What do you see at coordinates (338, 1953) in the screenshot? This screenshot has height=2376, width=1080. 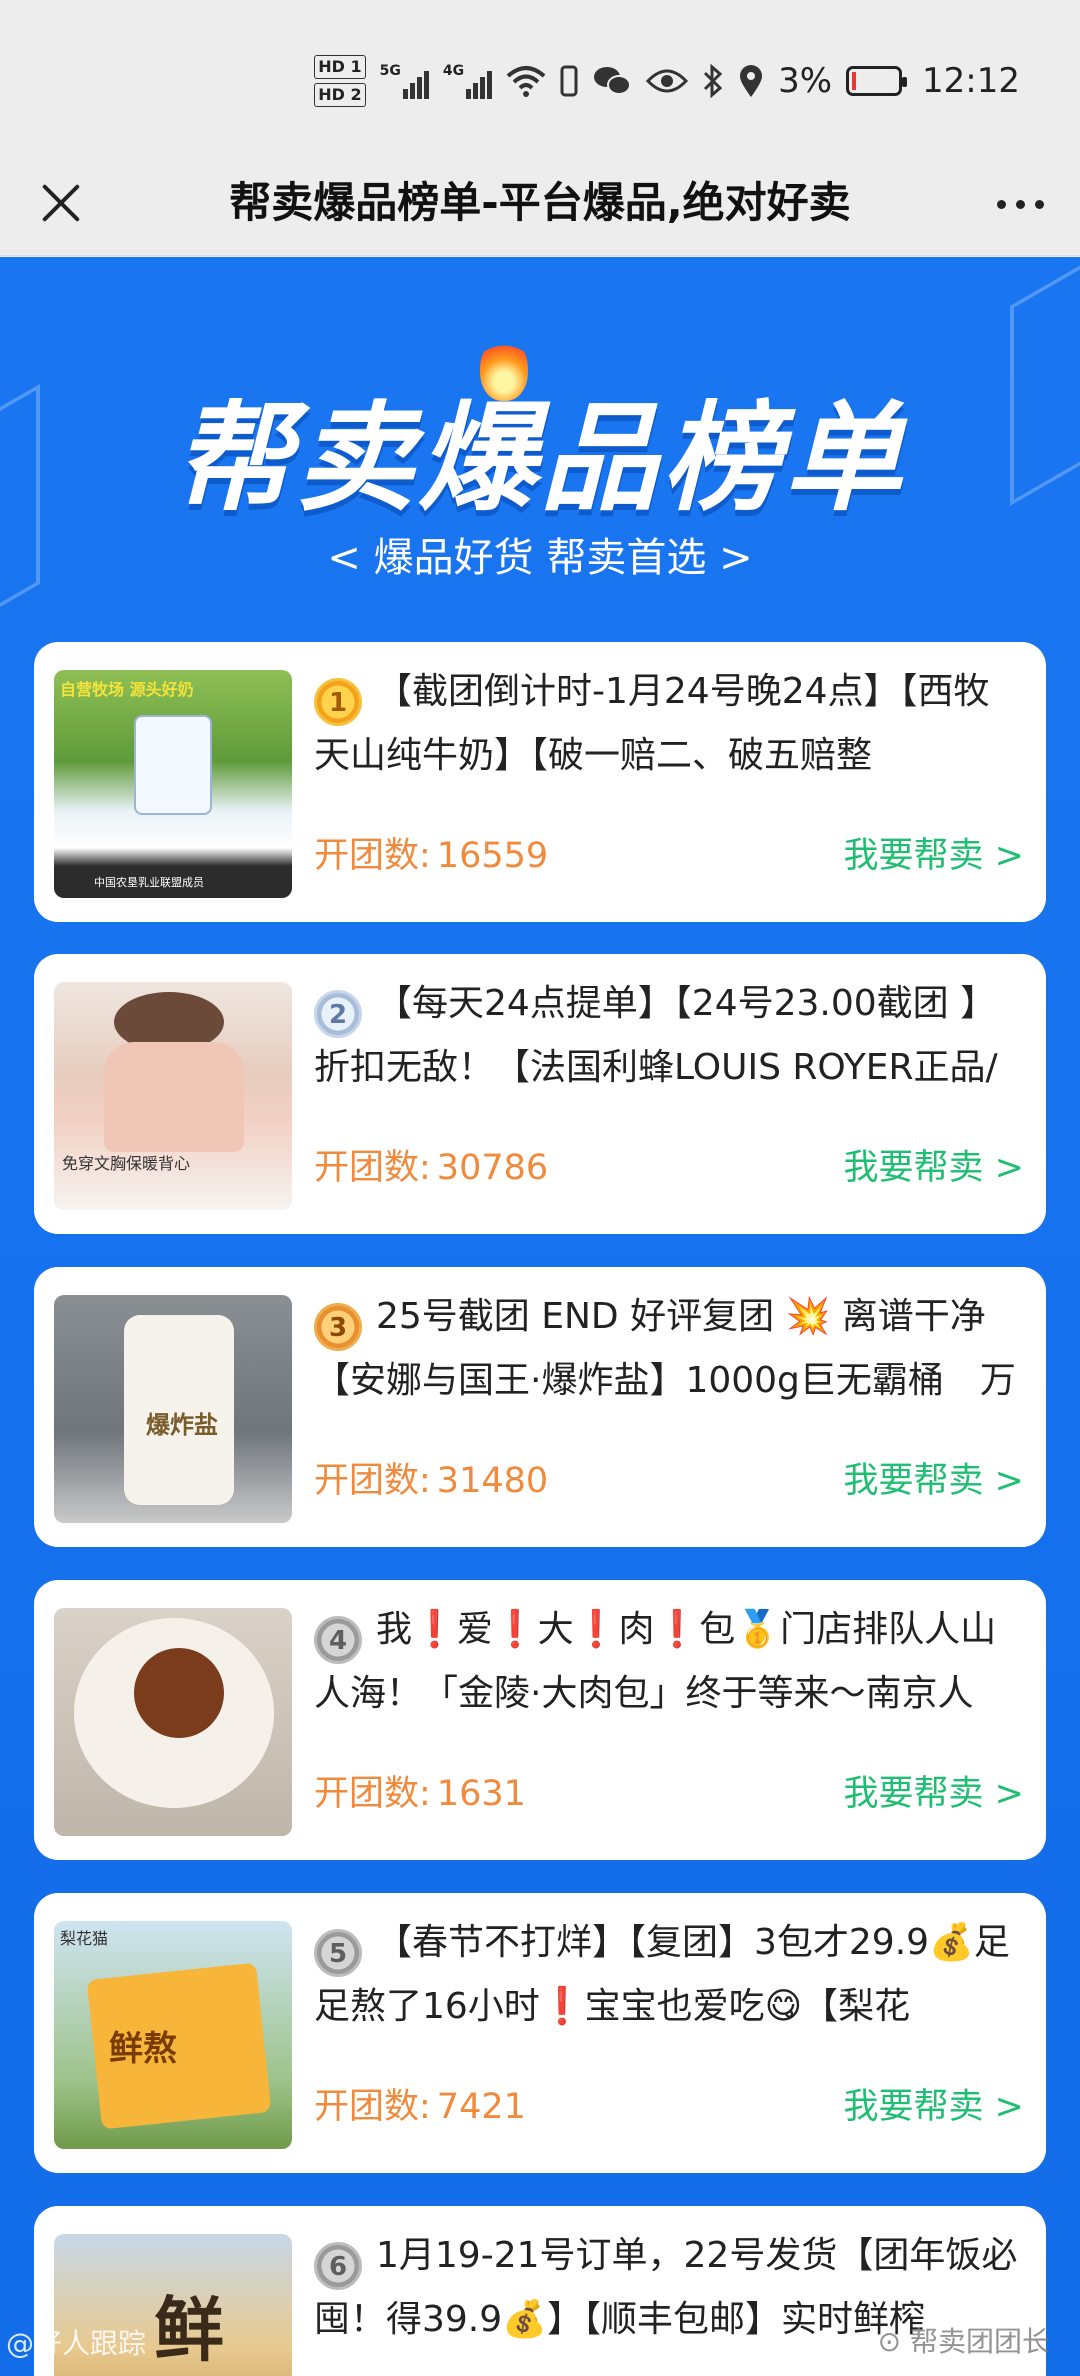 I see `rank-medal-icon: 5` at bounding box center [338, 1953].